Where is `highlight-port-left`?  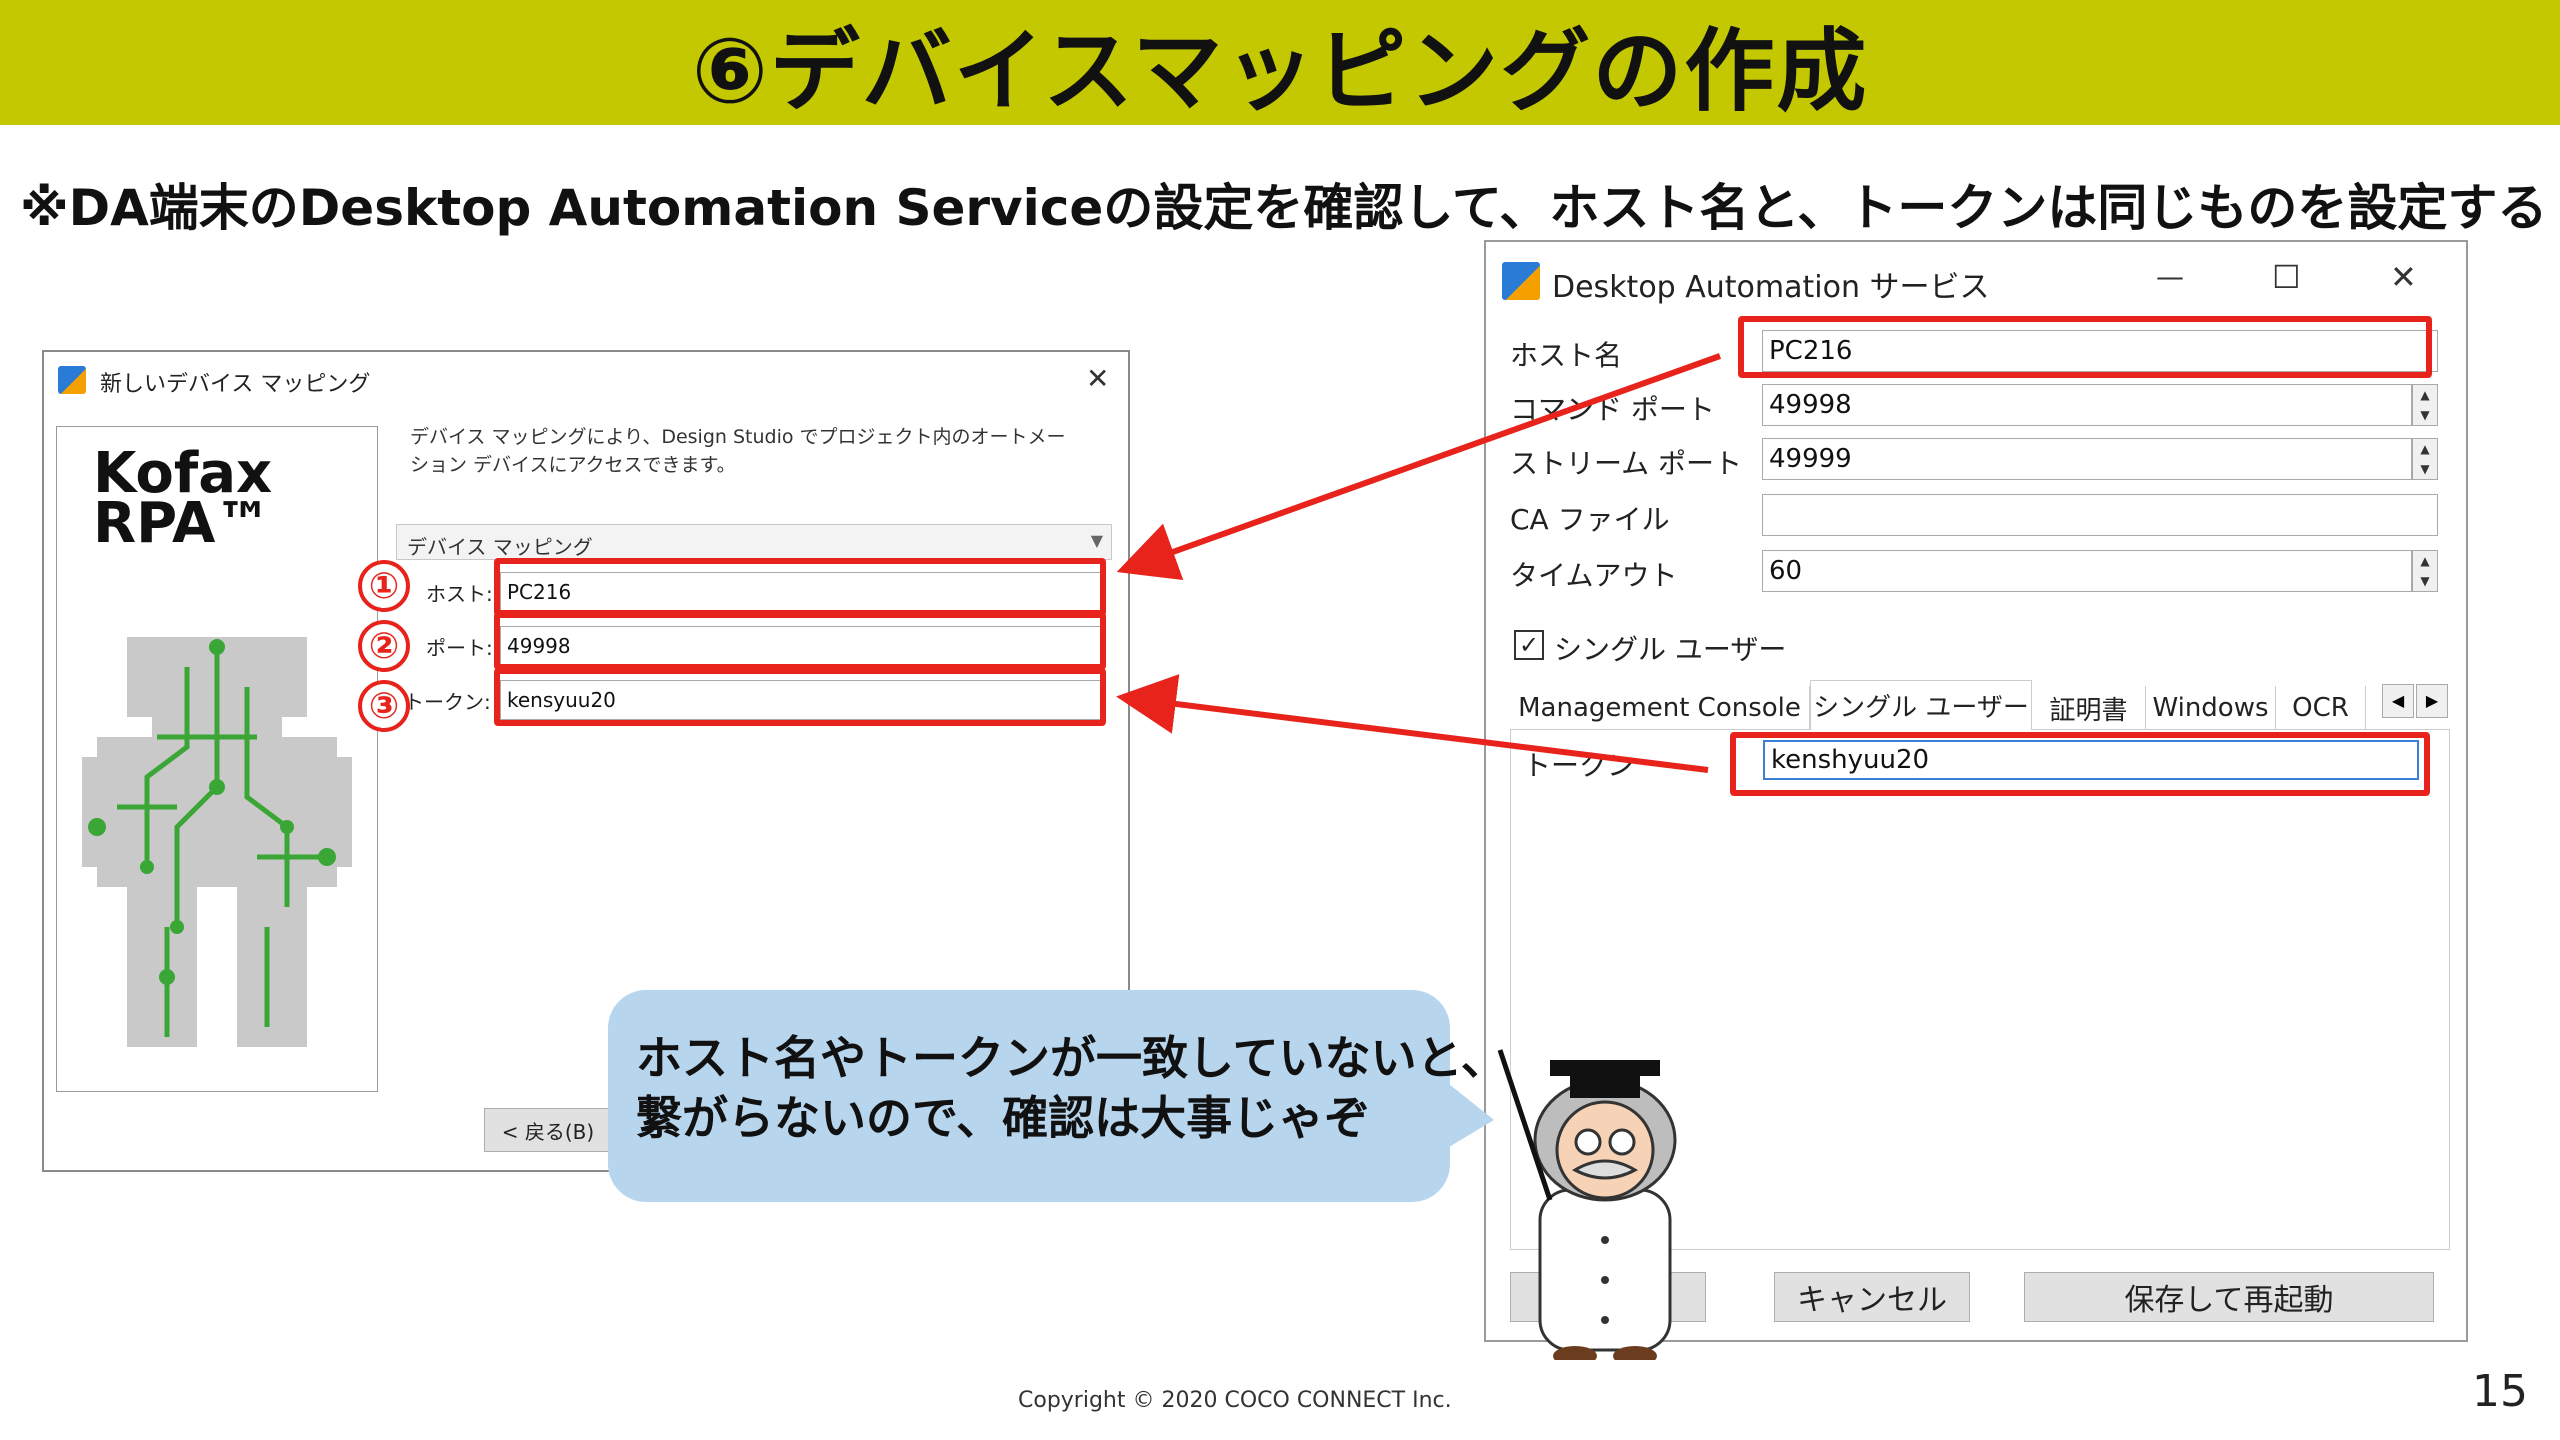
highlight-port-left is located at coordinates (800, 641).